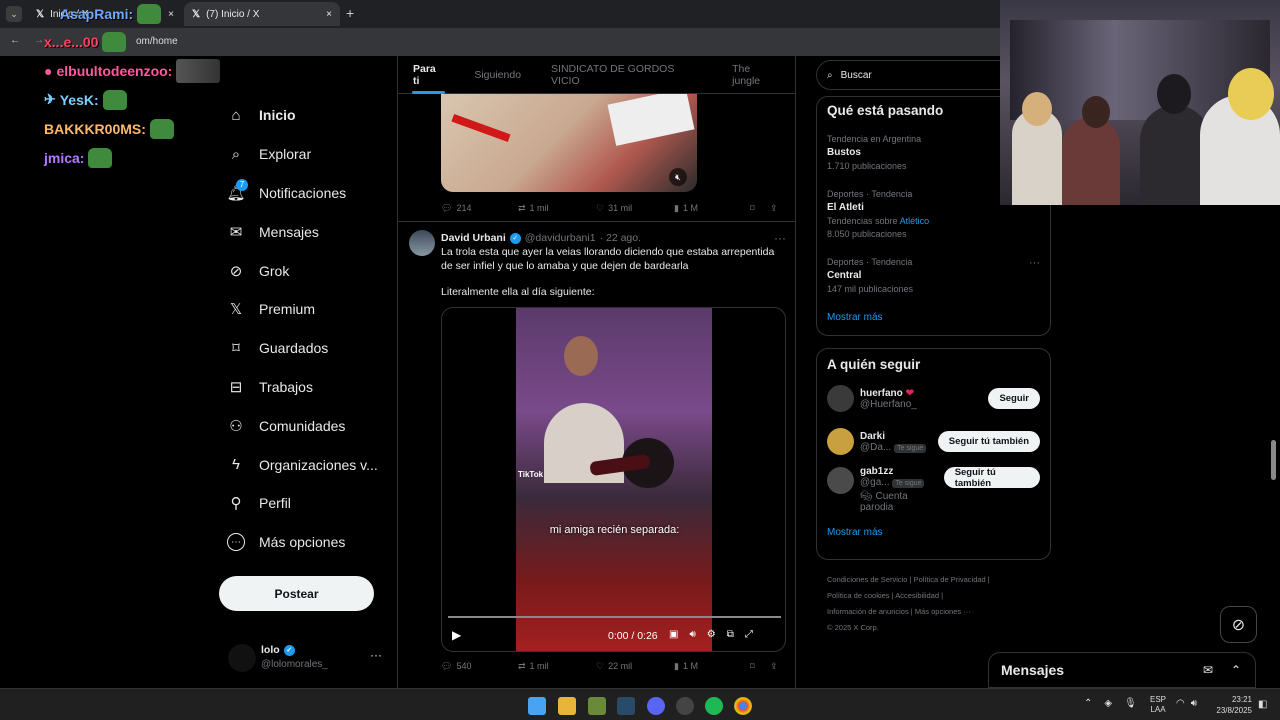  What do you see at coordinates (685, 706) in the screenshot?
I see `obs-icon` at bounding box center [685, 706].